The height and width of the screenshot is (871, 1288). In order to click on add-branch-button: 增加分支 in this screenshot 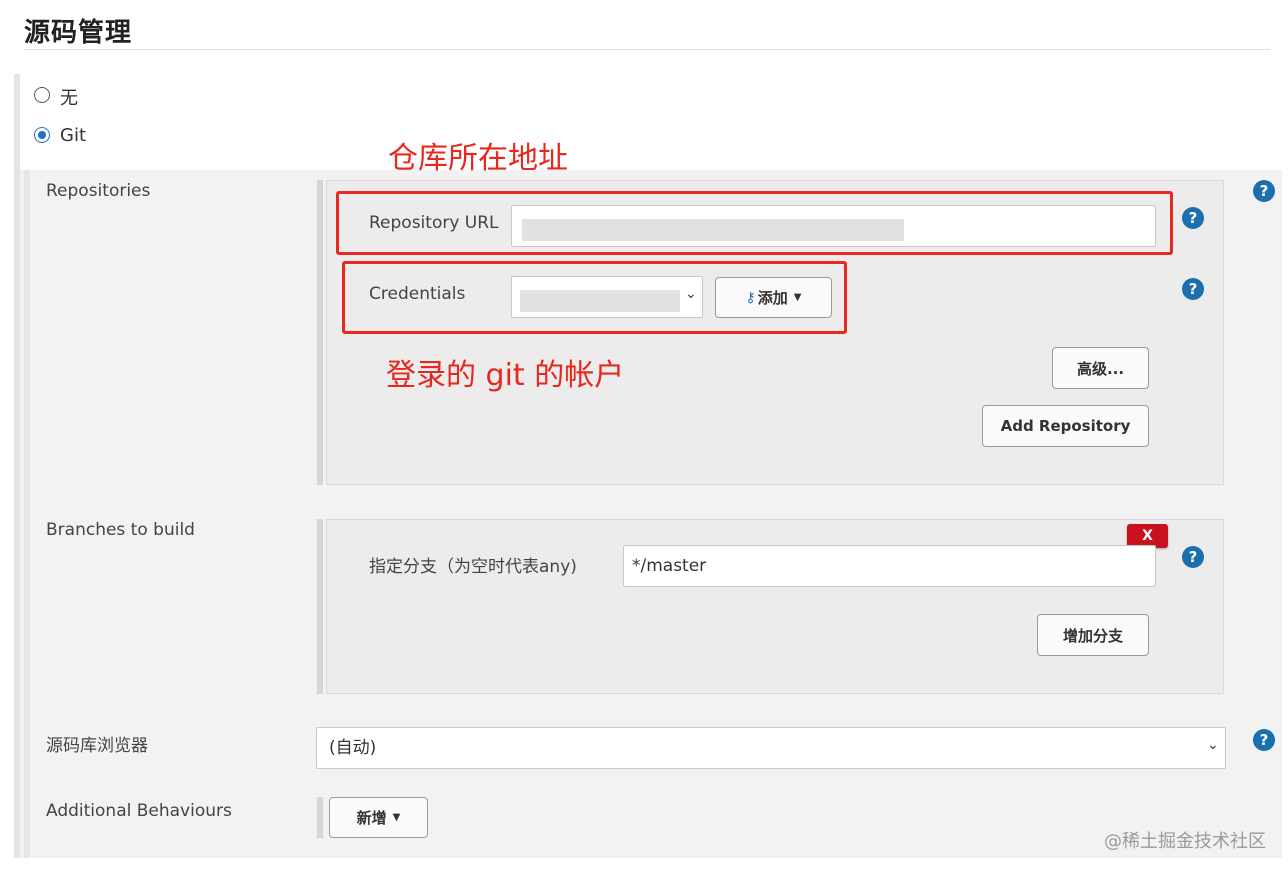, I will do `click(1093, 635)`.